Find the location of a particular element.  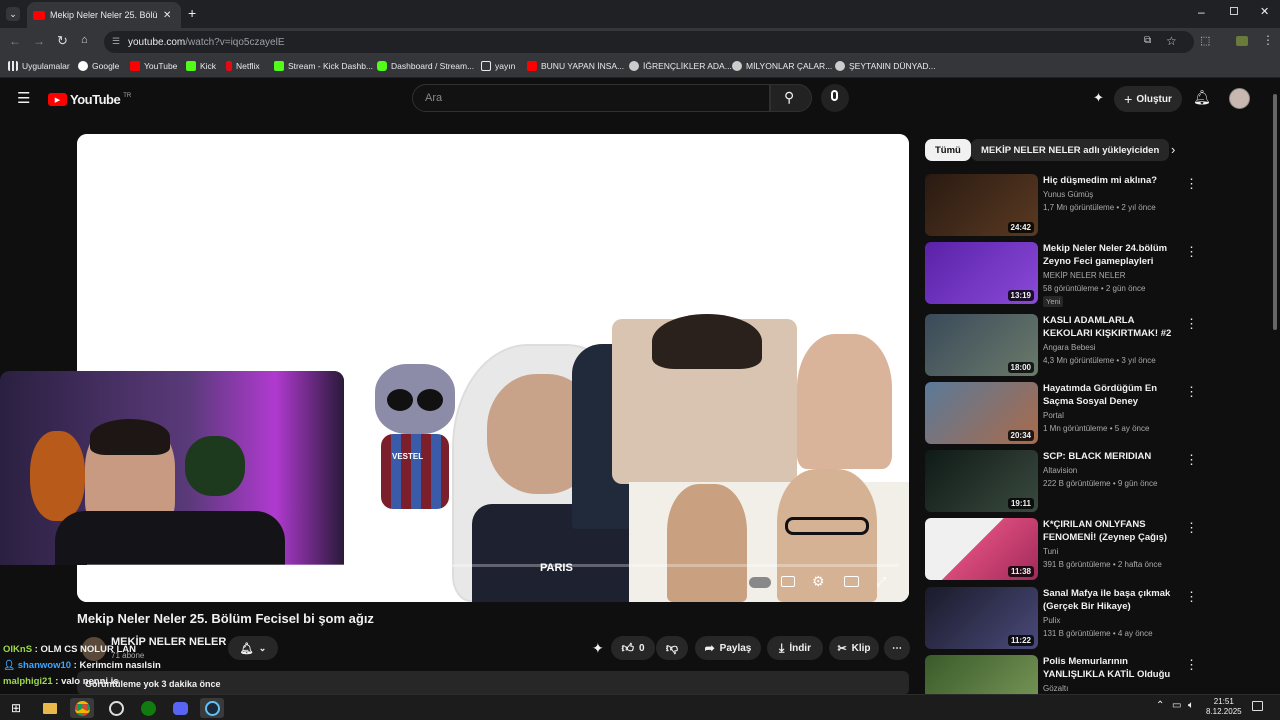

restore-icon is located at coordinates (1234, 11).